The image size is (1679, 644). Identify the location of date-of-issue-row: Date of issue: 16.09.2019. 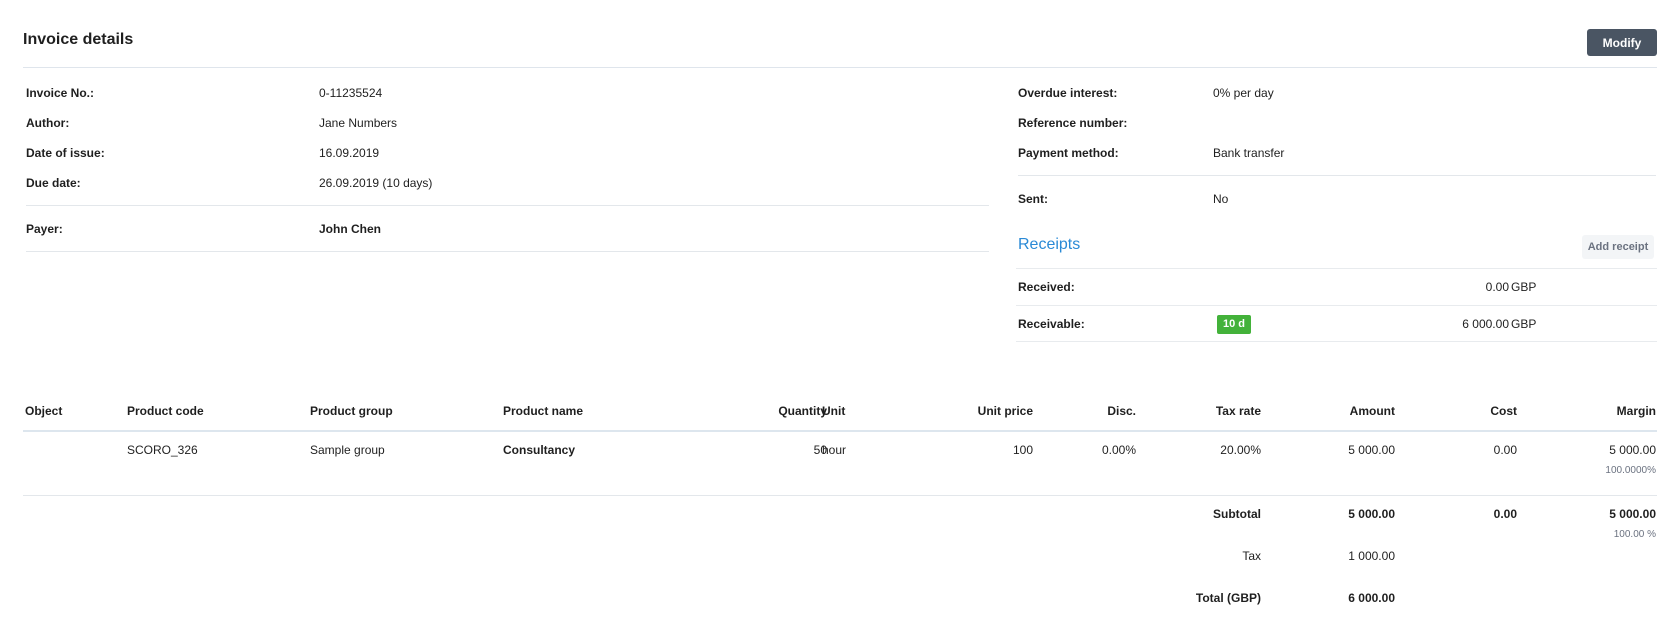
(507, 153).